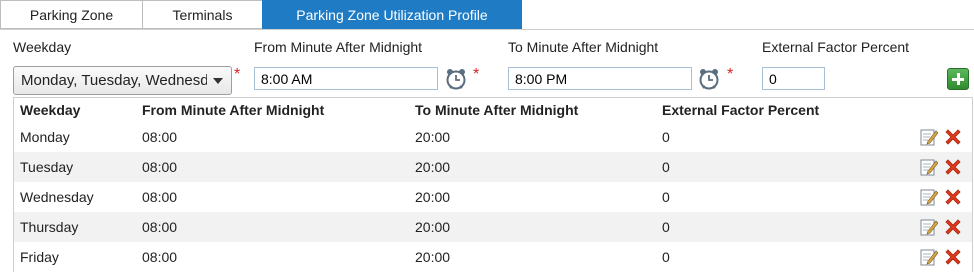  I want to click on from-minute-label: From Minute After Midnight, so click(338, 47).